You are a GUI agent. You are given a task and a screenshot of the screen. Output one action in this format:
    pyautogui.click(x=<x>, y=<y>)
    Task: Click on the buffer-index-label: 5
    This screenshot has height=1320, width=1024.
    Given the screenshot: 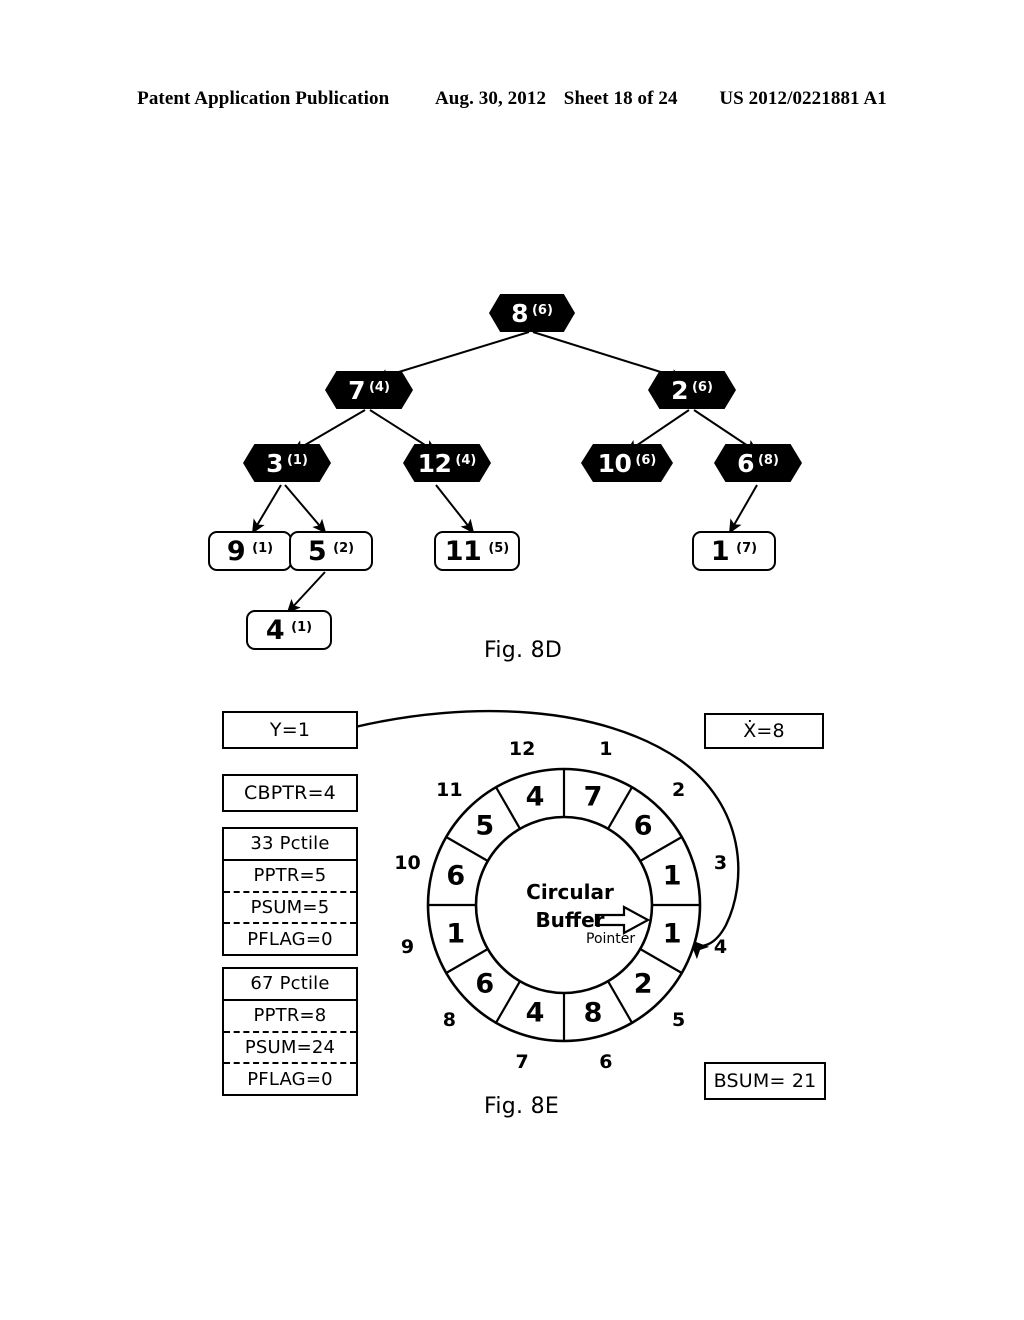 What is the action you would take?
    pyautogui.click(x=678, y=1019)
    